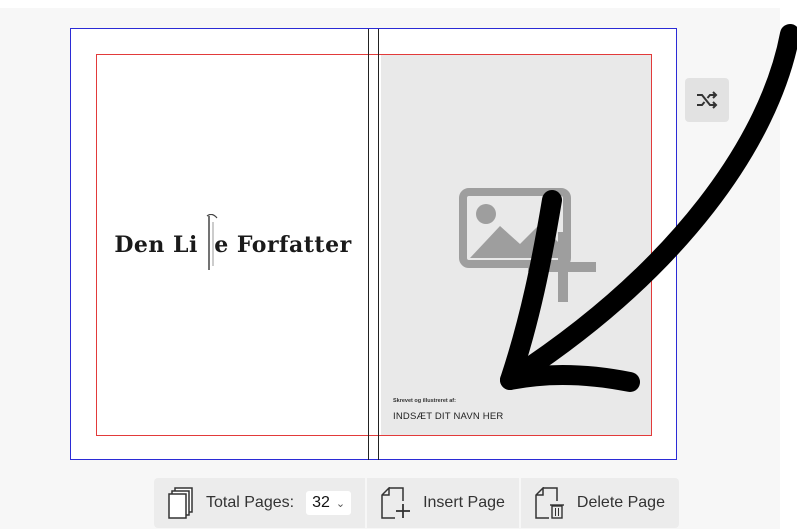 The height and width of the screenshot is (529, 797). Describe the element at coordinates (212, 242) in the screenshot. I see `logo-pencil-icon` at that location.